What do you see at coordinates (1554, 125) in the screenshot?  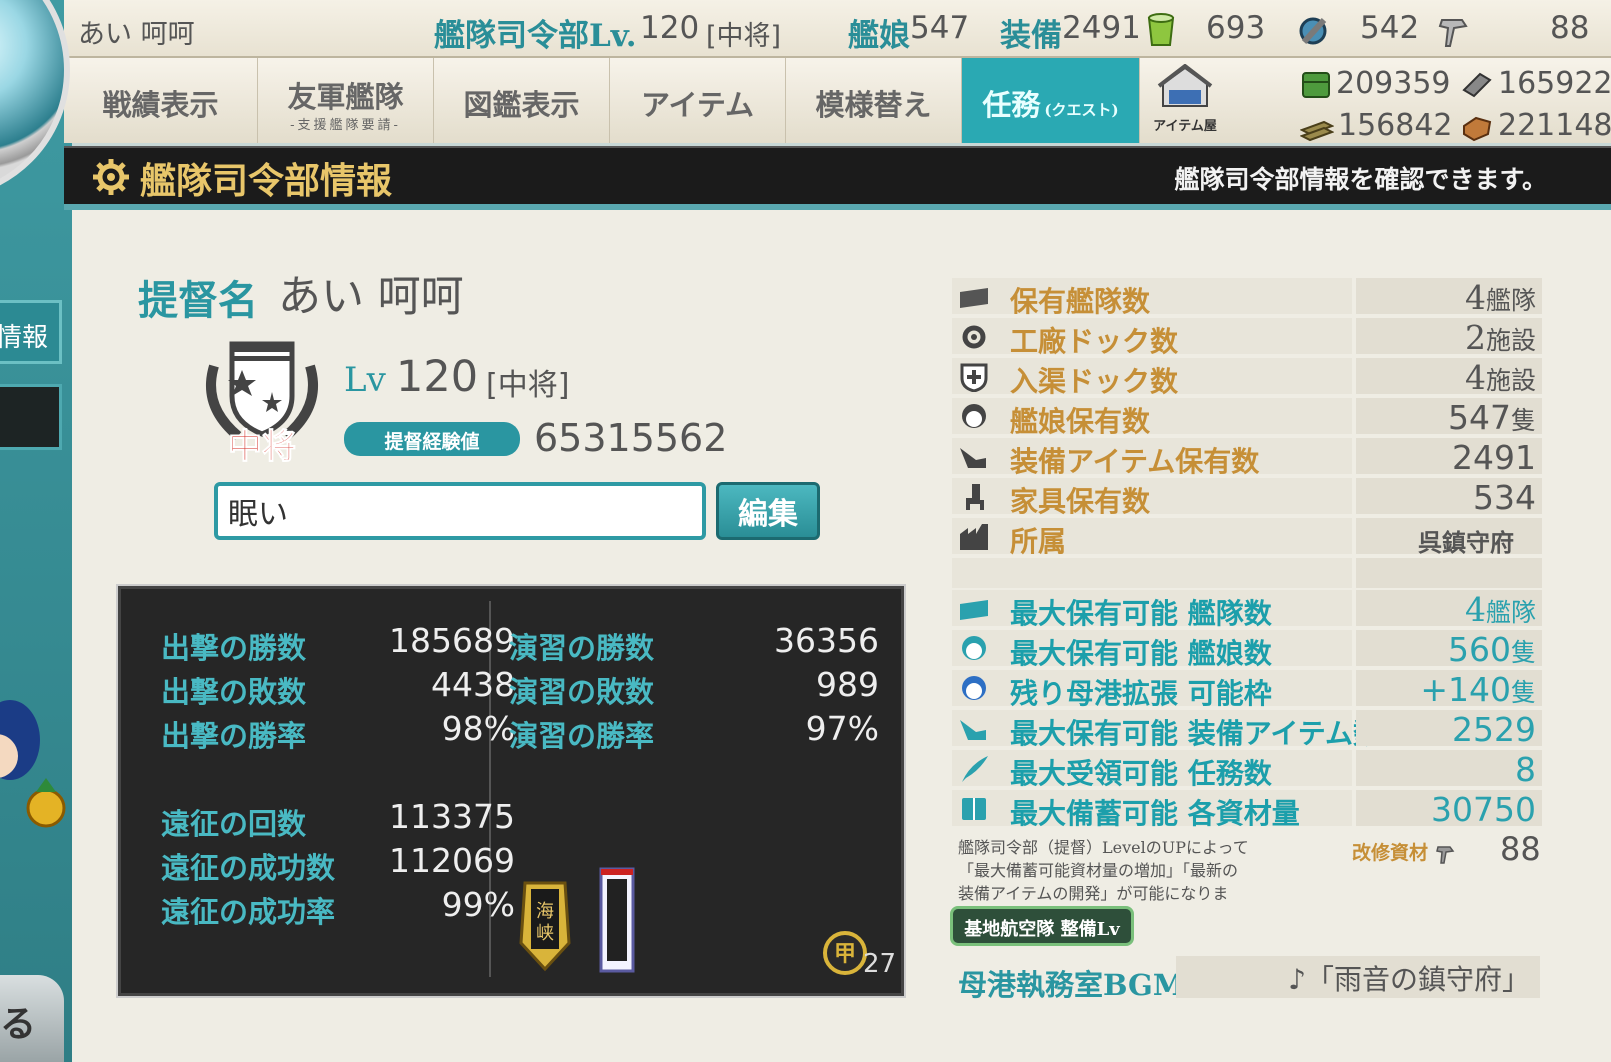 I see `bauxite-value: 221148` at bounding box center [1554, 125].